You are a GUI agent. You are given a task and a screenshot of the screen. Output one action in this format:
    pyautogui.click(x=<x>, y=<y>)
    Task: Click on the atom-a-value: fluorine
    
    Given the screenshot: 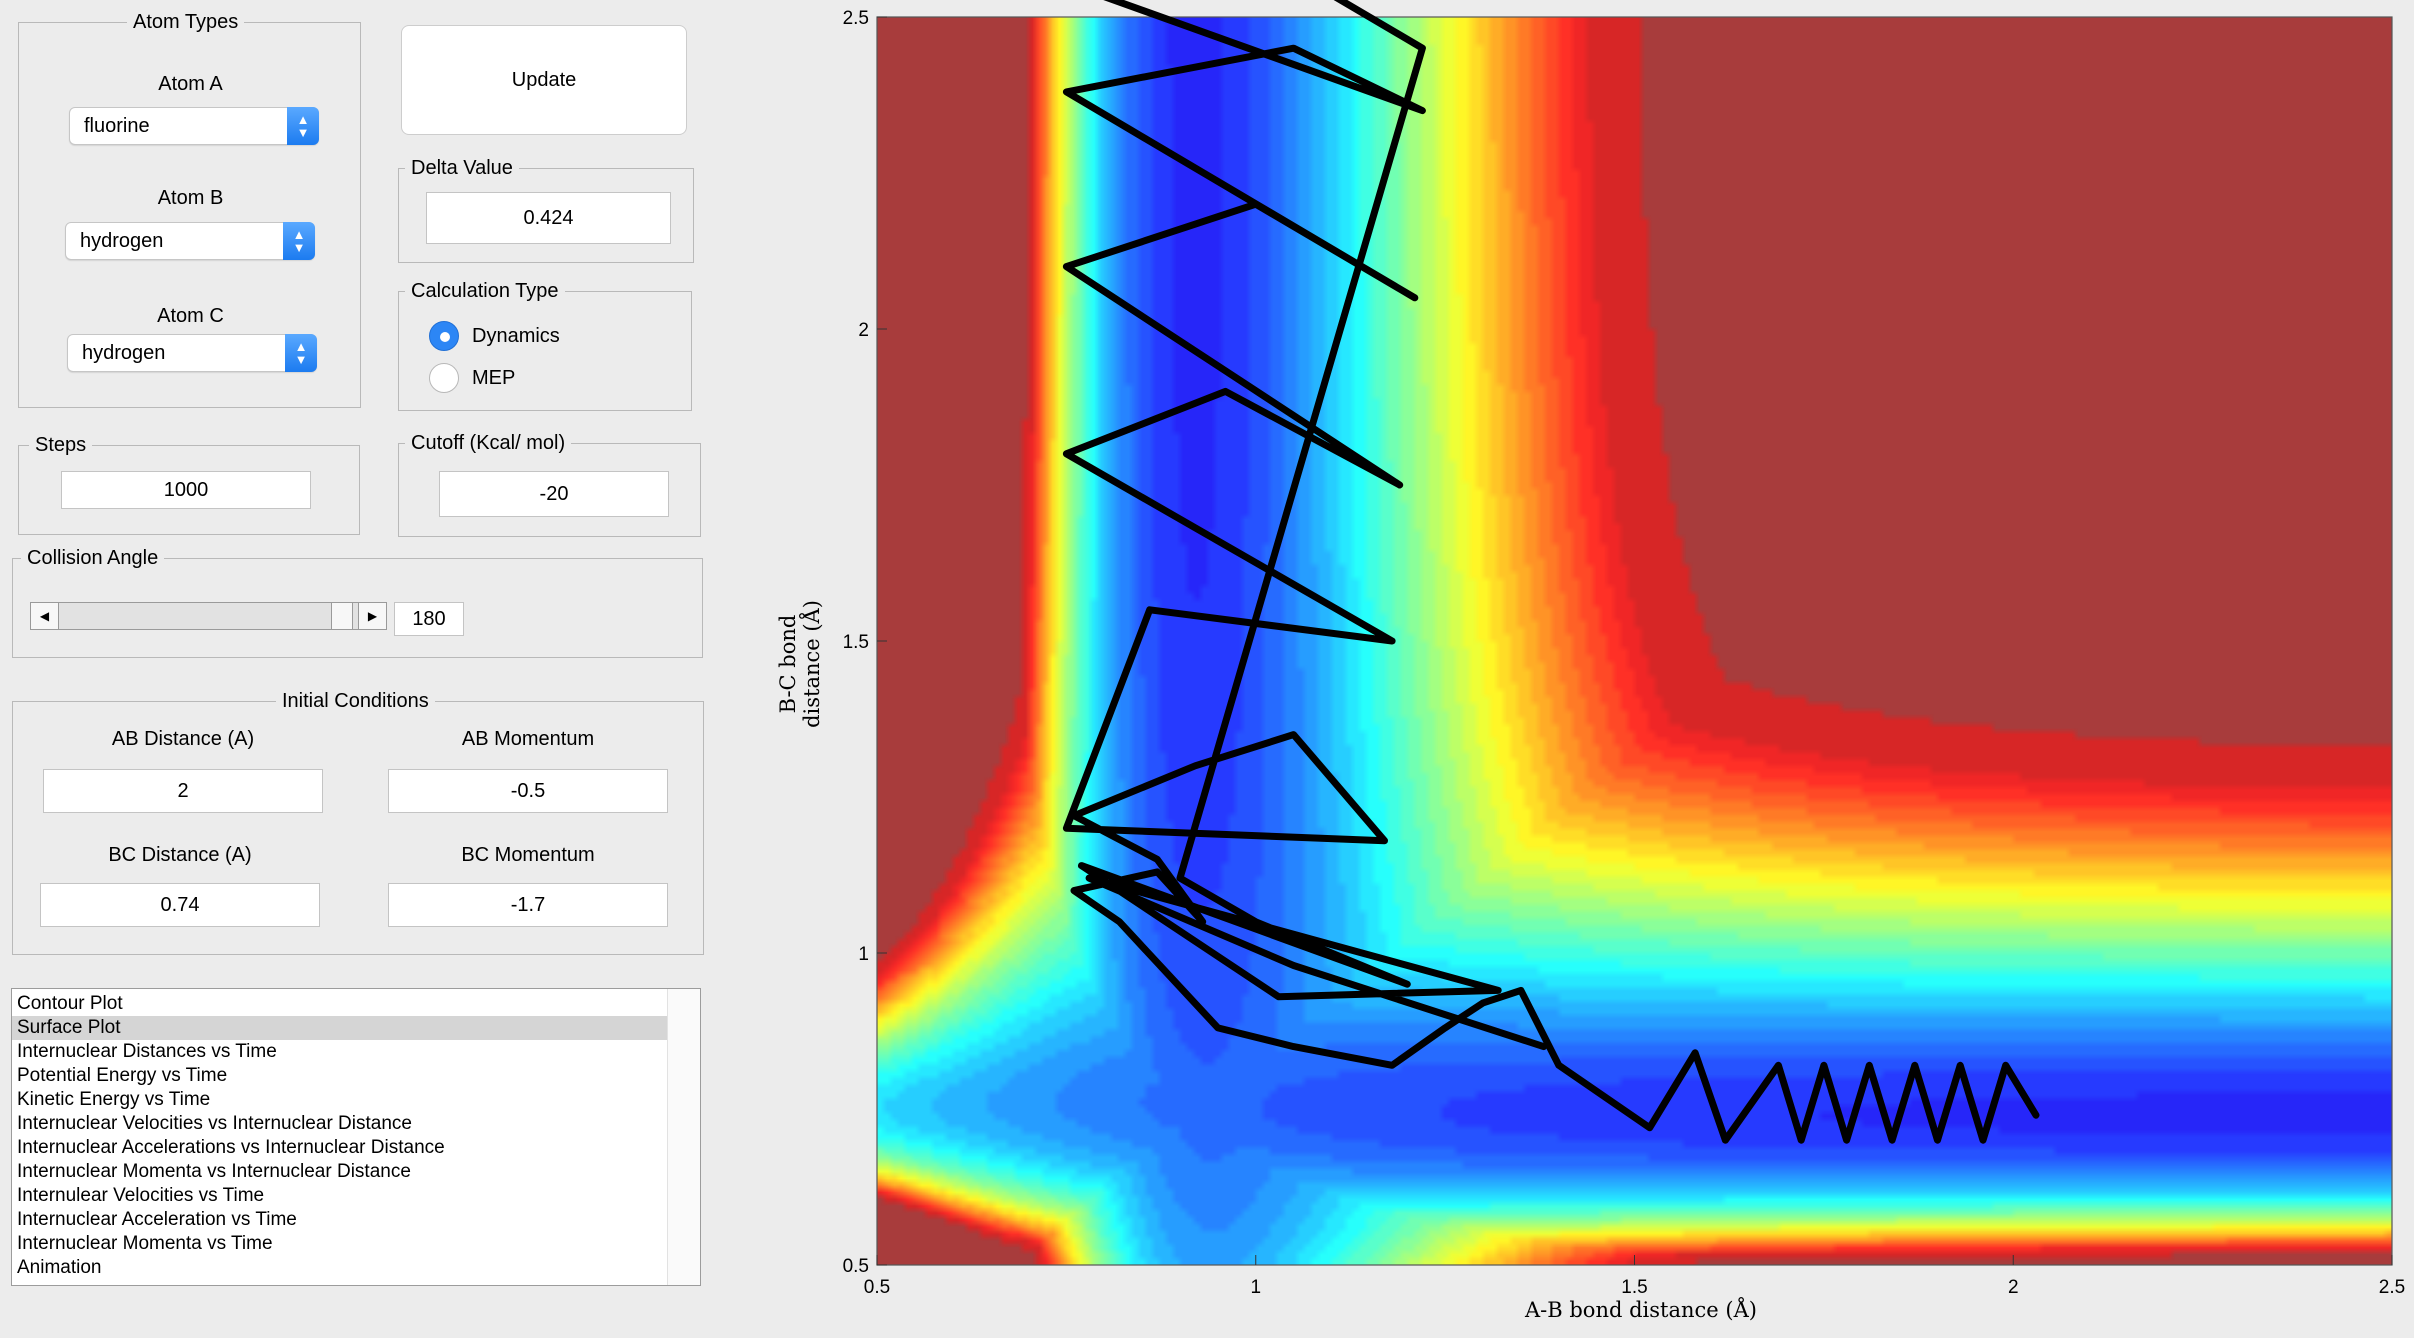 What is the action you would take?
    pyautogui.click(x=117, y=125)
    